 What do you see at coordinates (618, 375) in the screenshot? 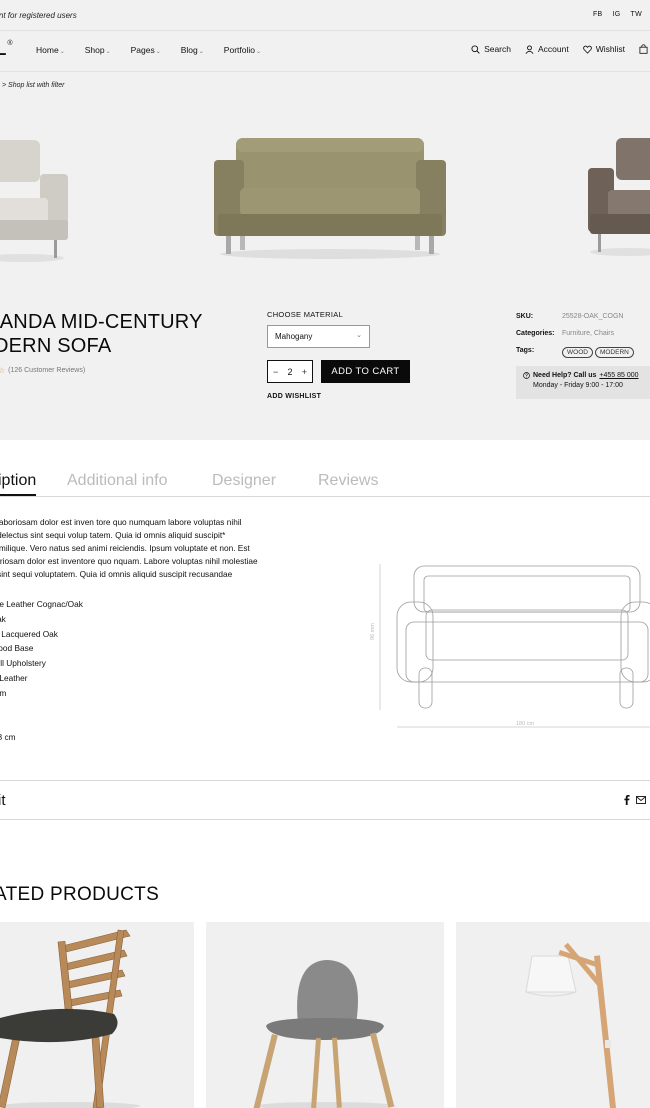
I see `help-phone-link: +455 85 000` at bounding box center [618, 375].